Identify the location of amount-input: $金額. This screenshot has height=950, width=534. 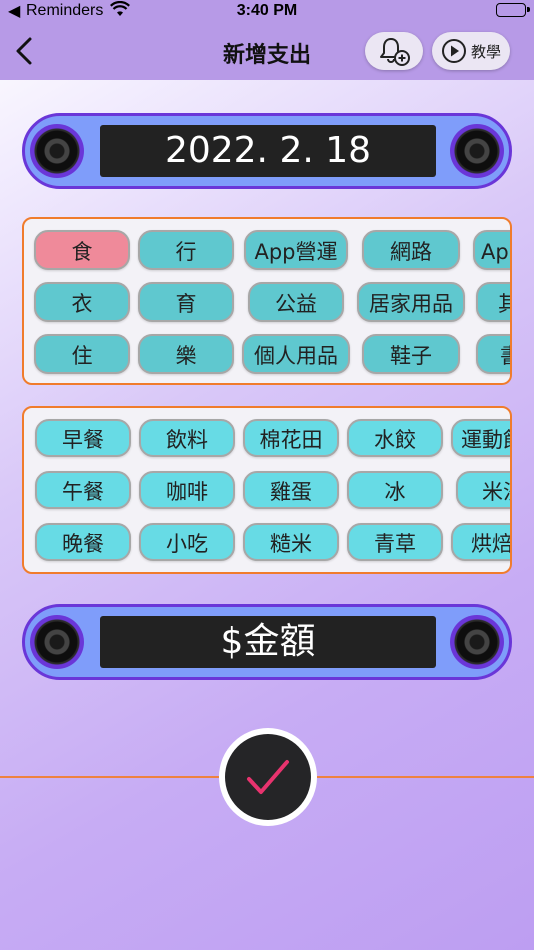
(268, 642).